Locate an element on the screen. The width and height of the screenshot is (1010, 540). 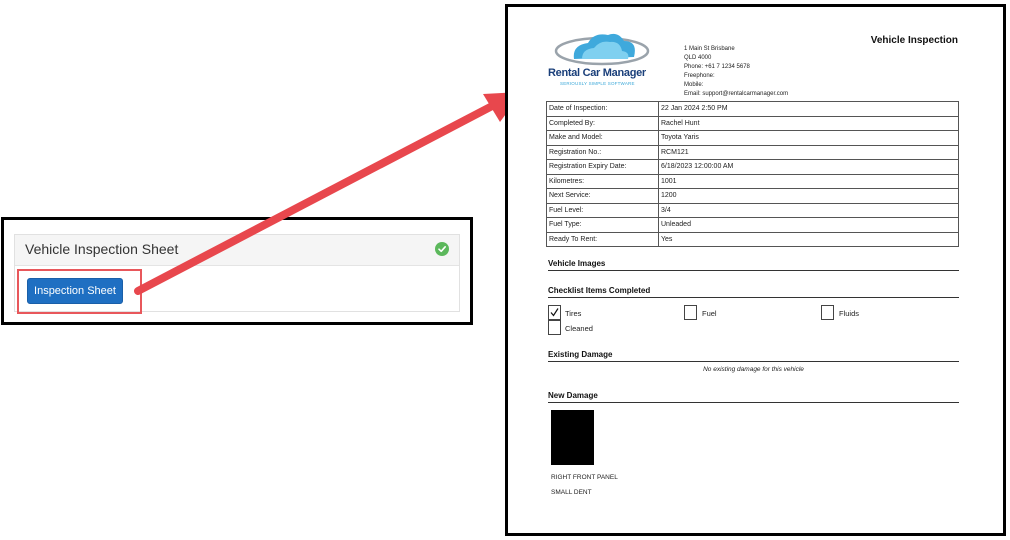
button-highlight-box: Inspection Sheet is located at coordinates (79, 291).